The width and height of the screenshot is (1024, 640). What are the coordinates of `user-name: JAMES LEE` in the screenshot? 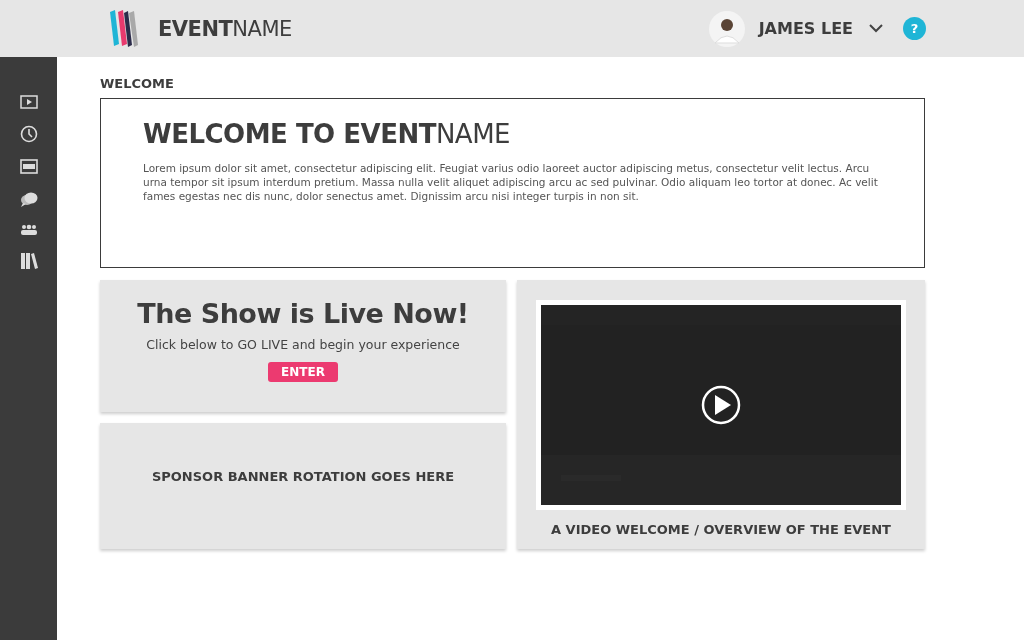 It's located at (805, 28).